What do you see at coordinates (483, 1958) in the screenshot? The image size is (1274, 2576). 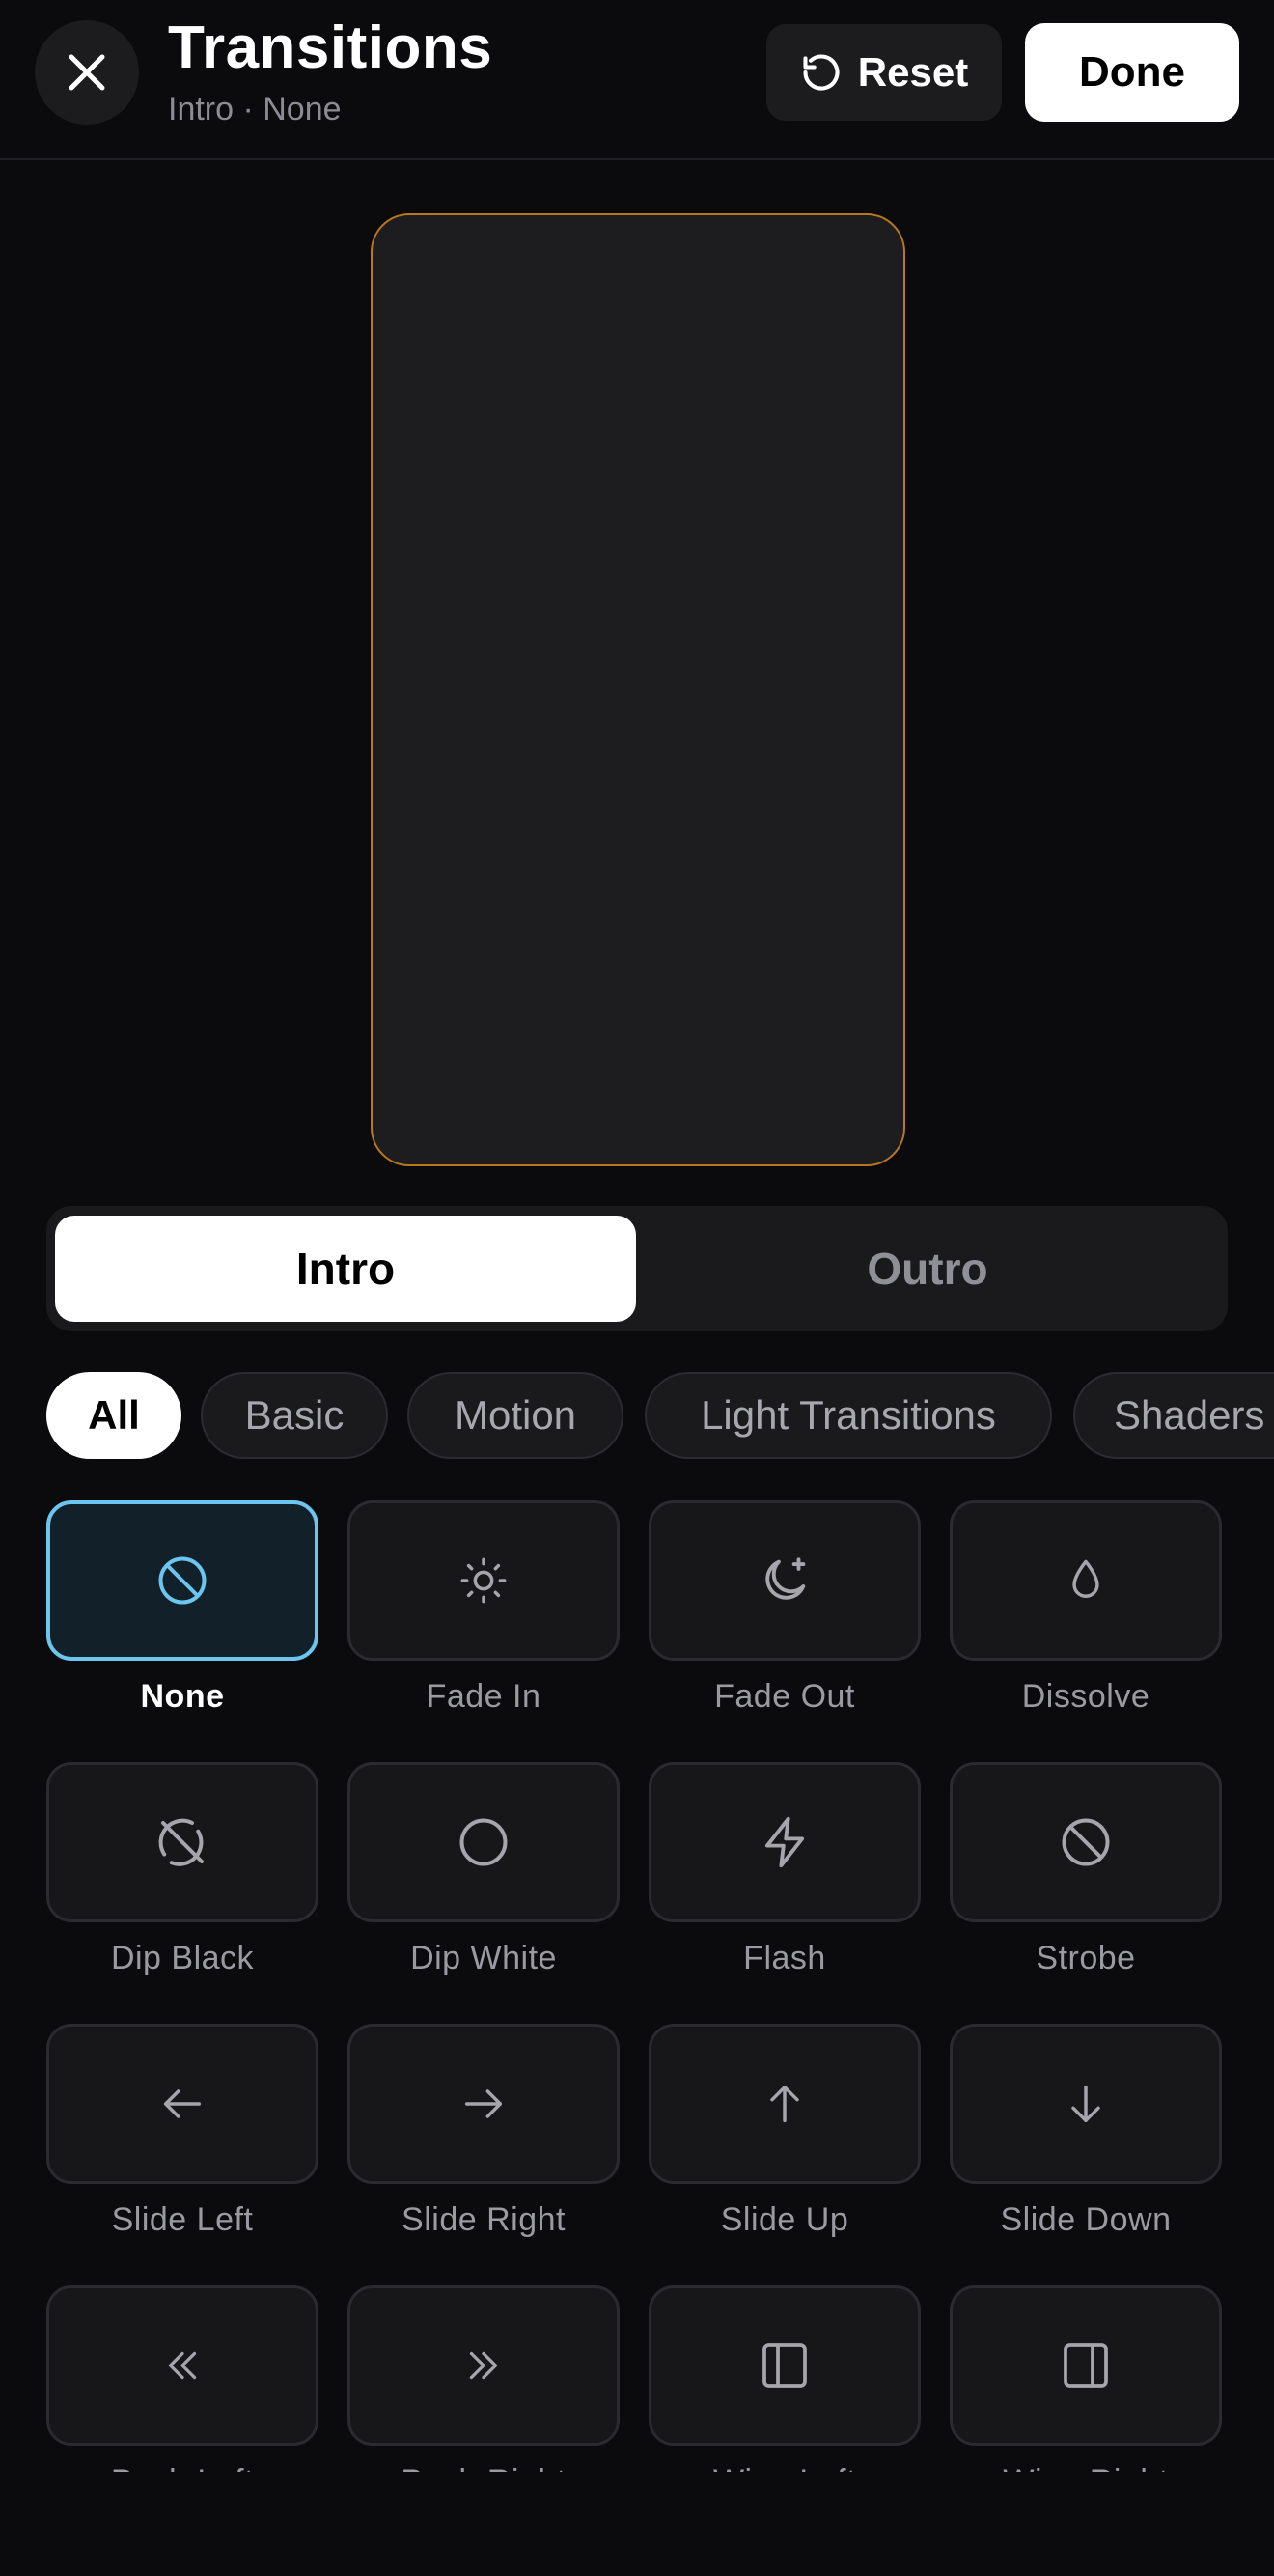 I see `tile-label: Dip White` at bounding box center [483, 1958].